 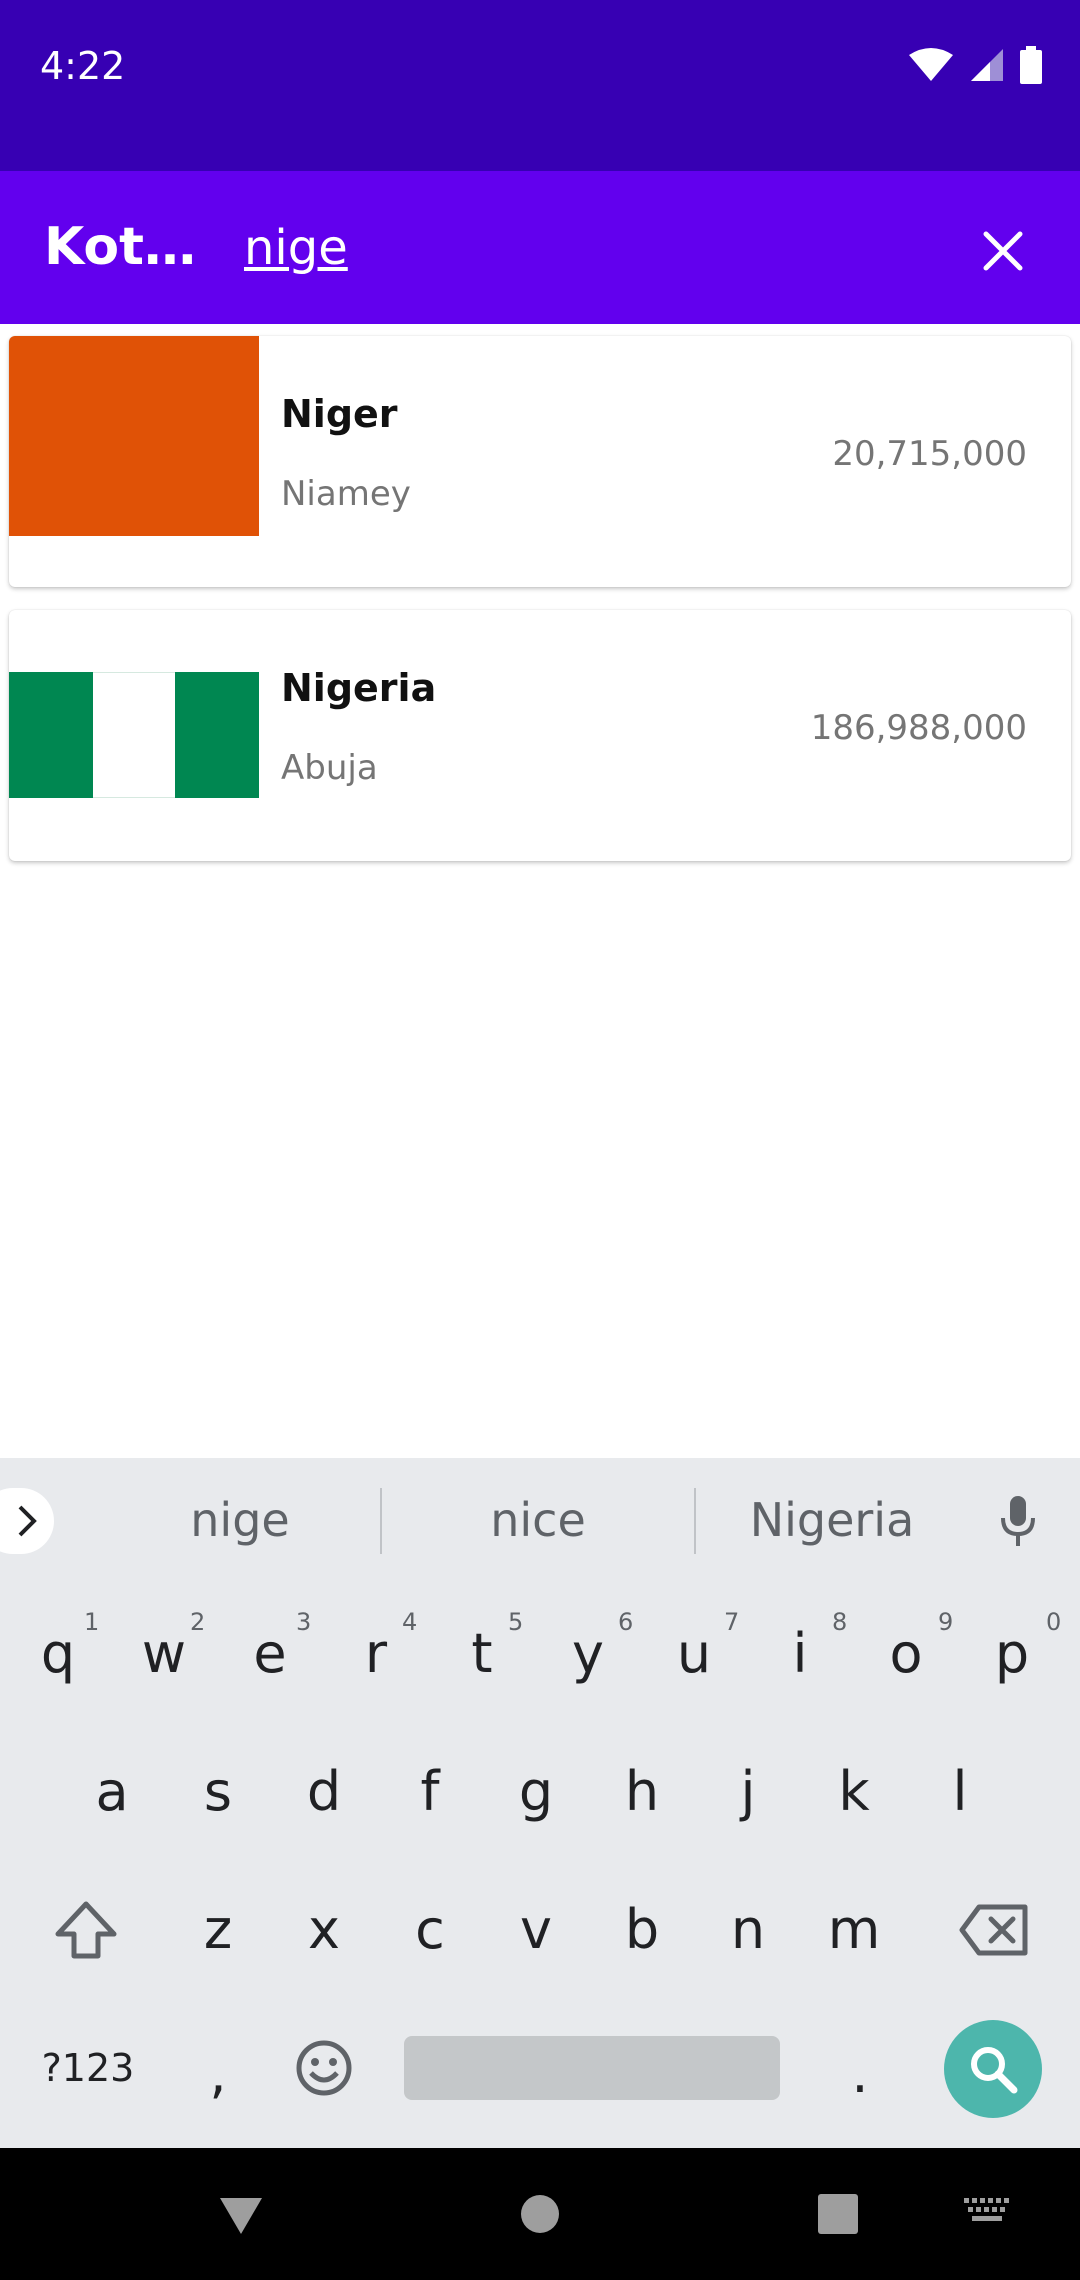 What do you see at coordinates (359, 688) in the screenshot?
I see `country-name: Nigeria` at bounding box center [359, 688].